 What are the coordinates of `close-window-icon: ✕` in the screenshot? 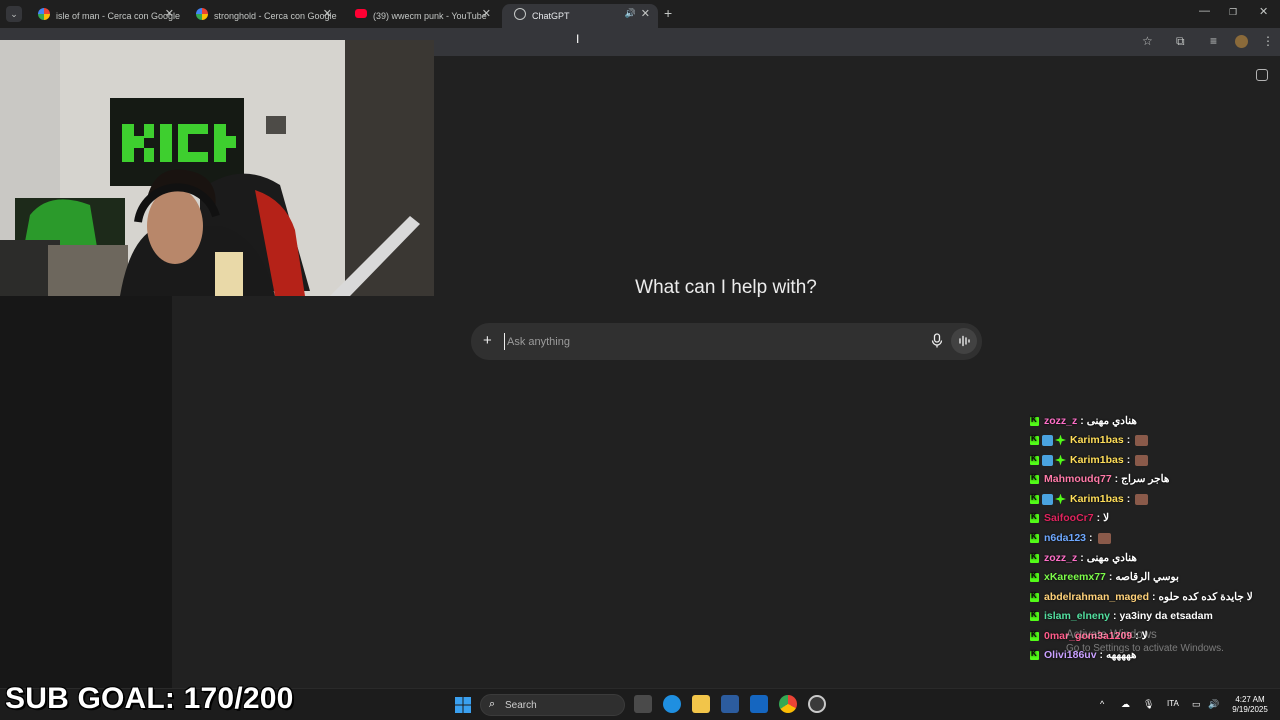 It's located at (1263, 11).